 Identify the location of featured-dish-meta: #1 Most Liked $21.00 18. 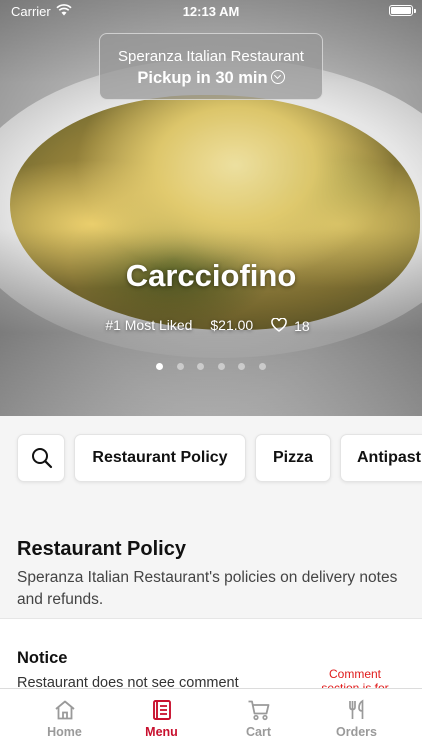
(211, 325).